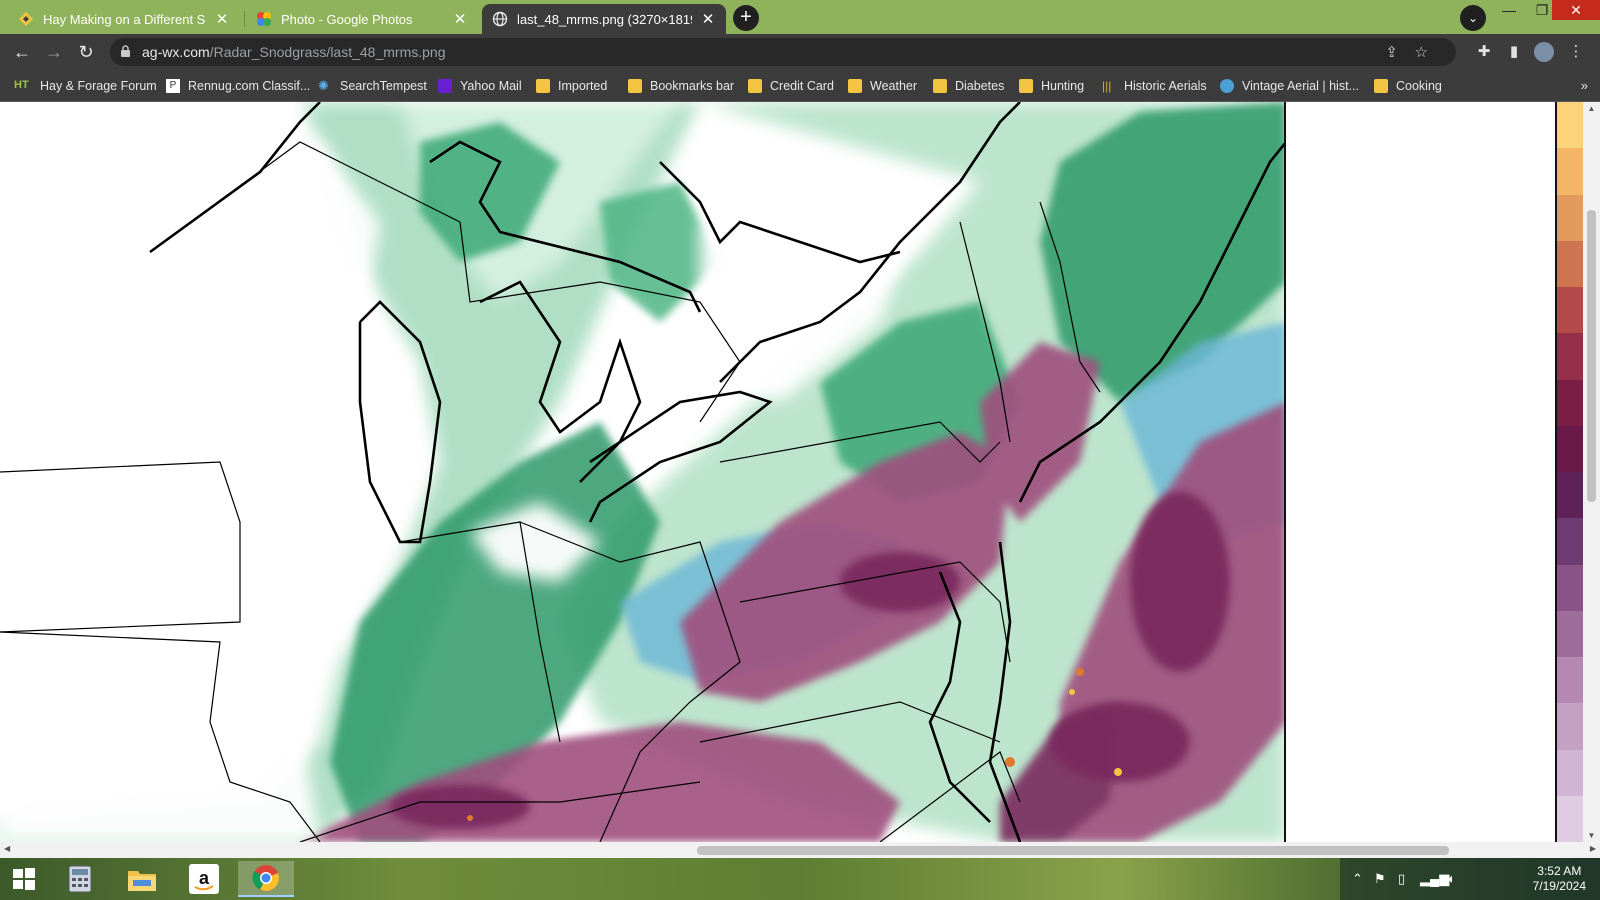 The image size is (1600, 900). I want to click on windows-start-icon, so click(24, 879).